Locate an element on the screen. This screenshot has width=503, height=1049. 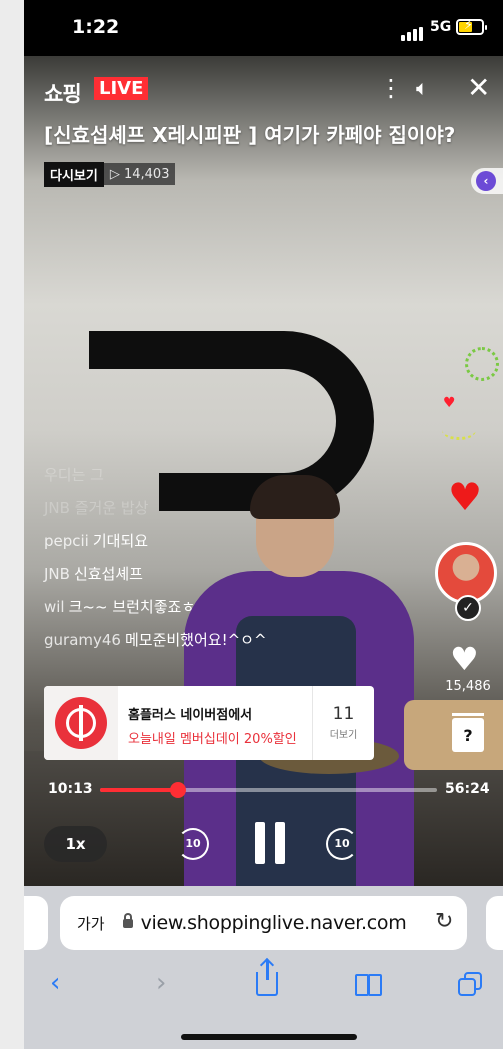
speed-button: 1x is located at coordinates (75, 844).